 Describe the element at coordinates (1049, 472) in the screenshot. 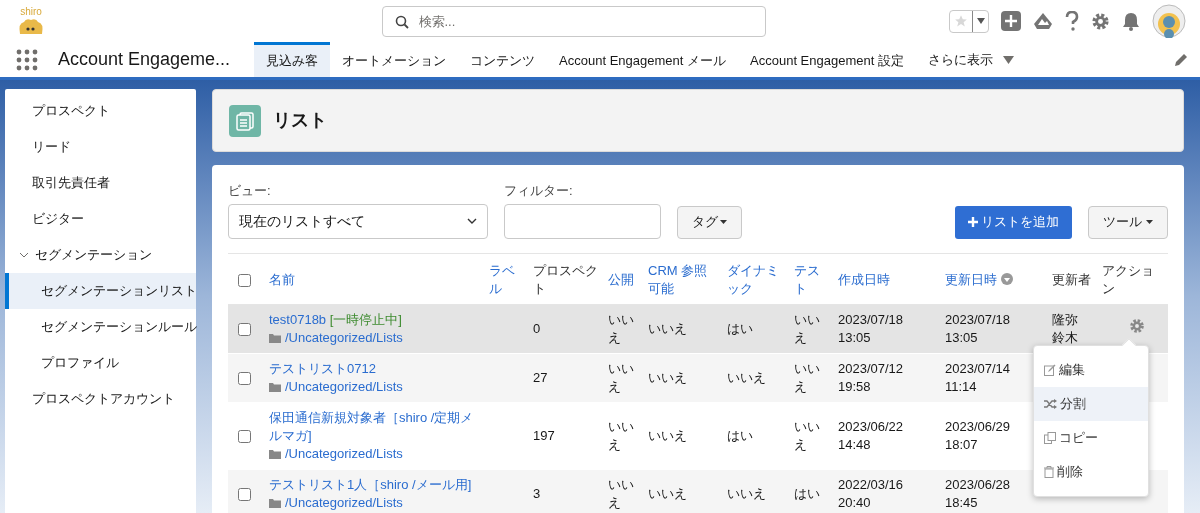

I see `trash-icon` at that location.